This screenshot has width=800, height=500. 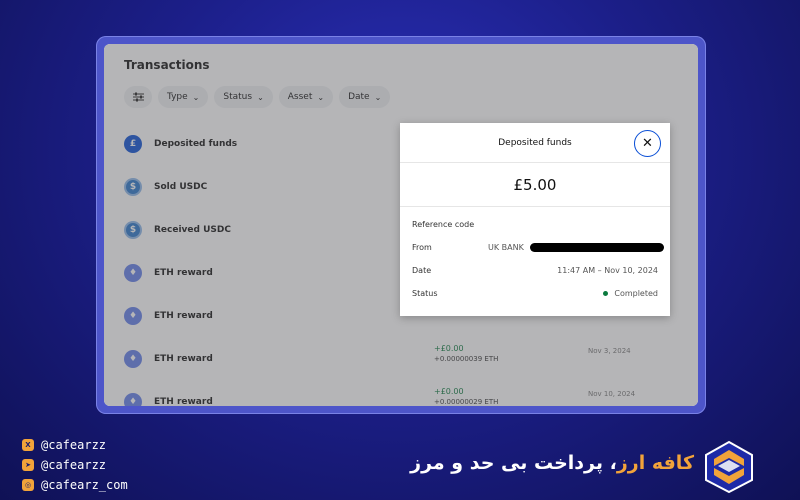 I want to click on social-links: X @cafearzz ➤ @cafearzz ◎ @cafearz_com, so click(x=75, y=466).